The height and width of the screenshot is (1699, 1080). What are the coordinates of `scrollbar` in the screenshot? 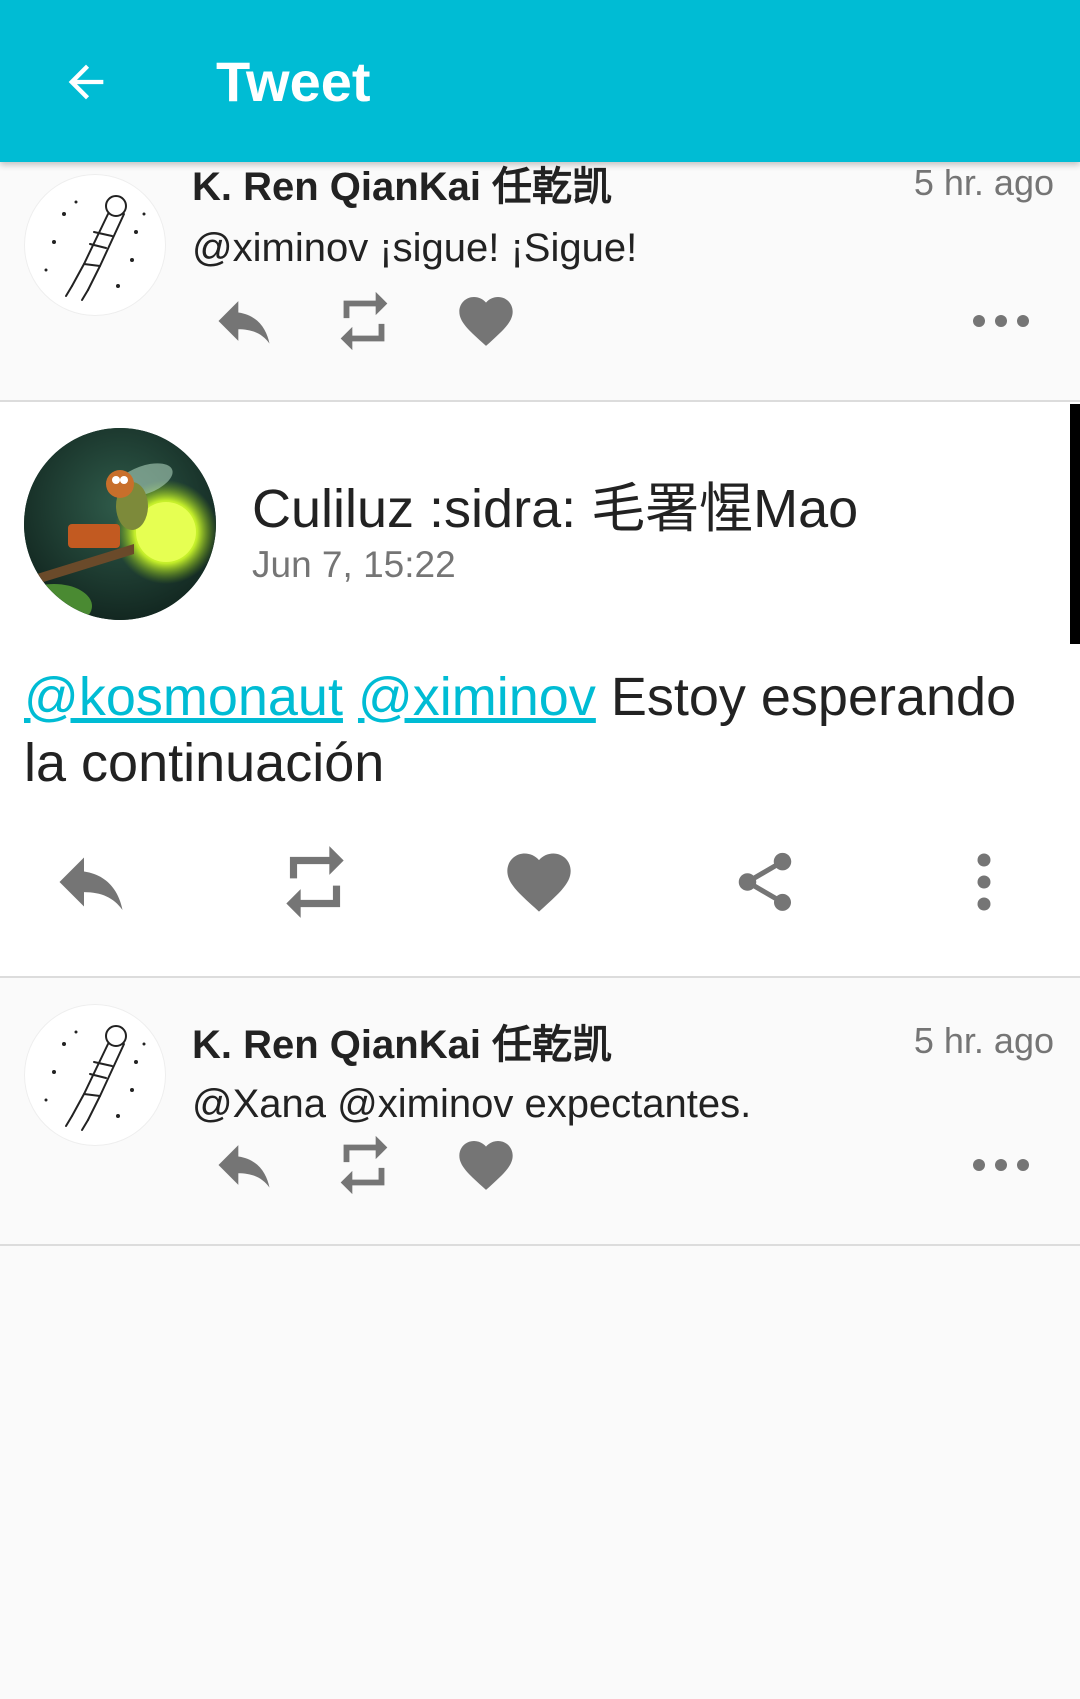 It's located at (1075, 524).